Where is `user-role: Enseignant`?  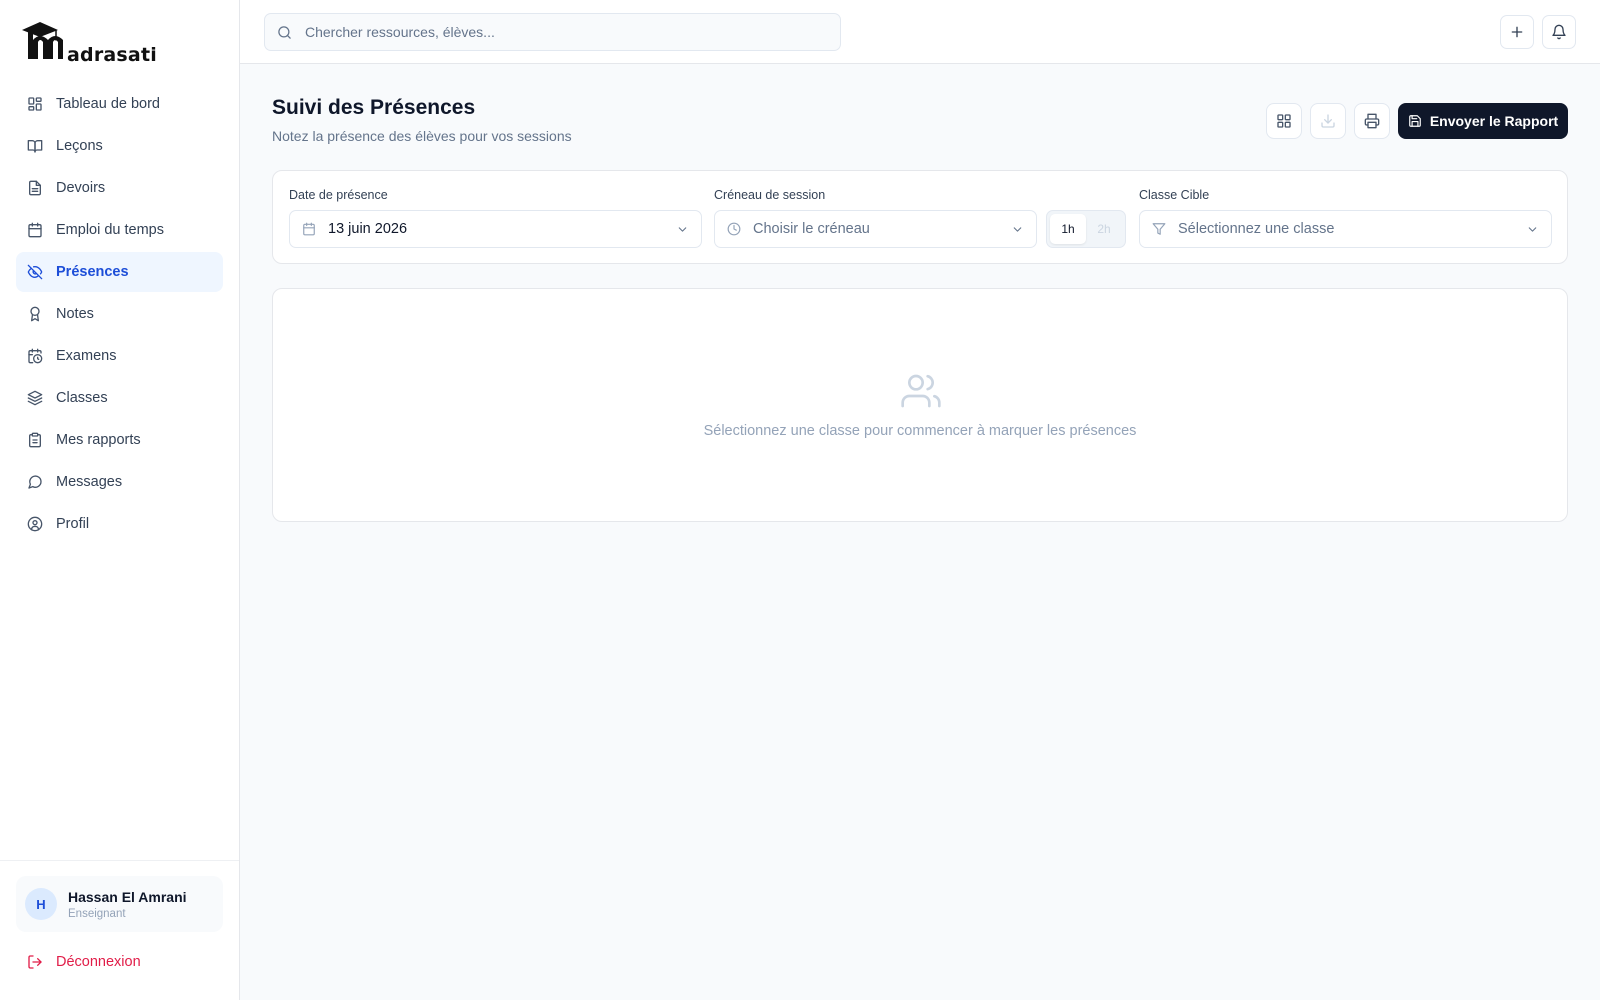 user-role: Enseignant is located at coordinates (97, 913).